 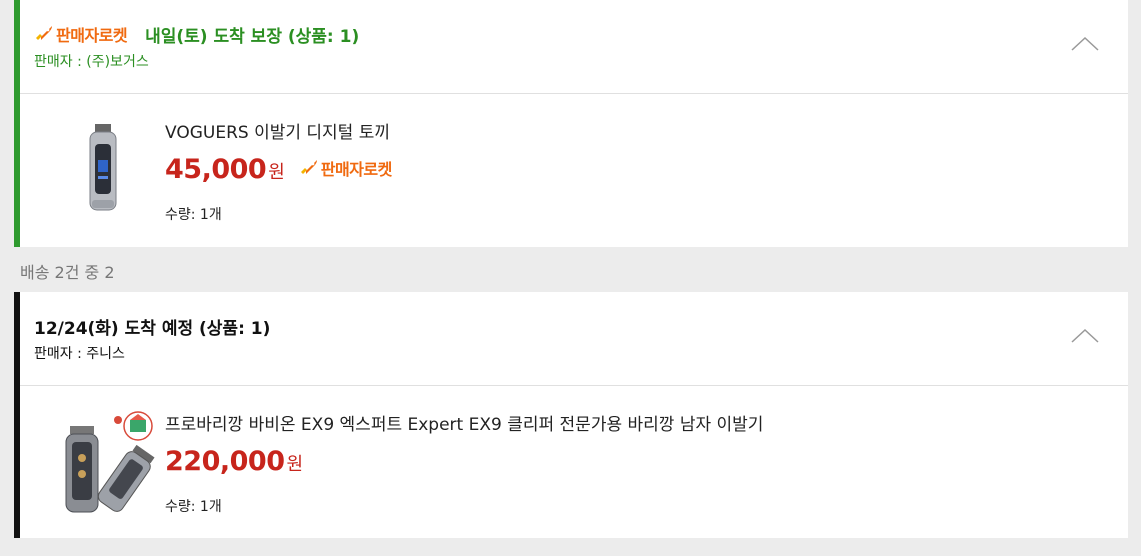 I want to click on shipment-count-label: 배송 2건 중 2, so click(x=67, y=272).